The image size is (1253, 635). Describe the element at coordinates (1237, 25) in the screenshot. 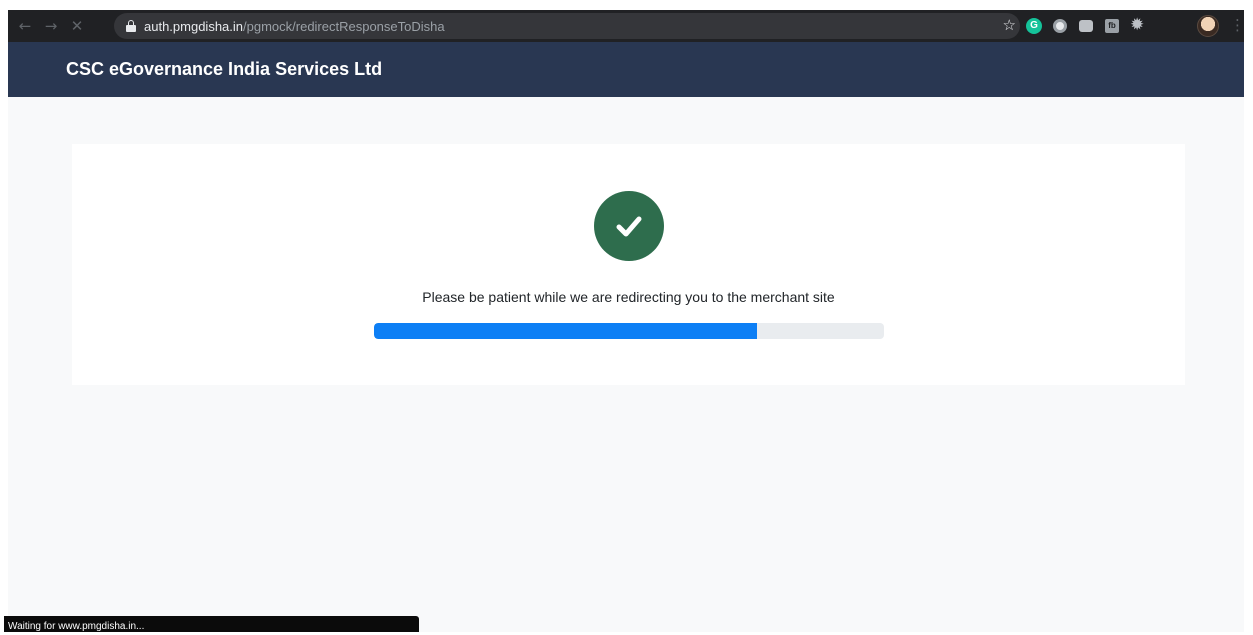

I see `browser-menu-icon: ⋮` at that location.